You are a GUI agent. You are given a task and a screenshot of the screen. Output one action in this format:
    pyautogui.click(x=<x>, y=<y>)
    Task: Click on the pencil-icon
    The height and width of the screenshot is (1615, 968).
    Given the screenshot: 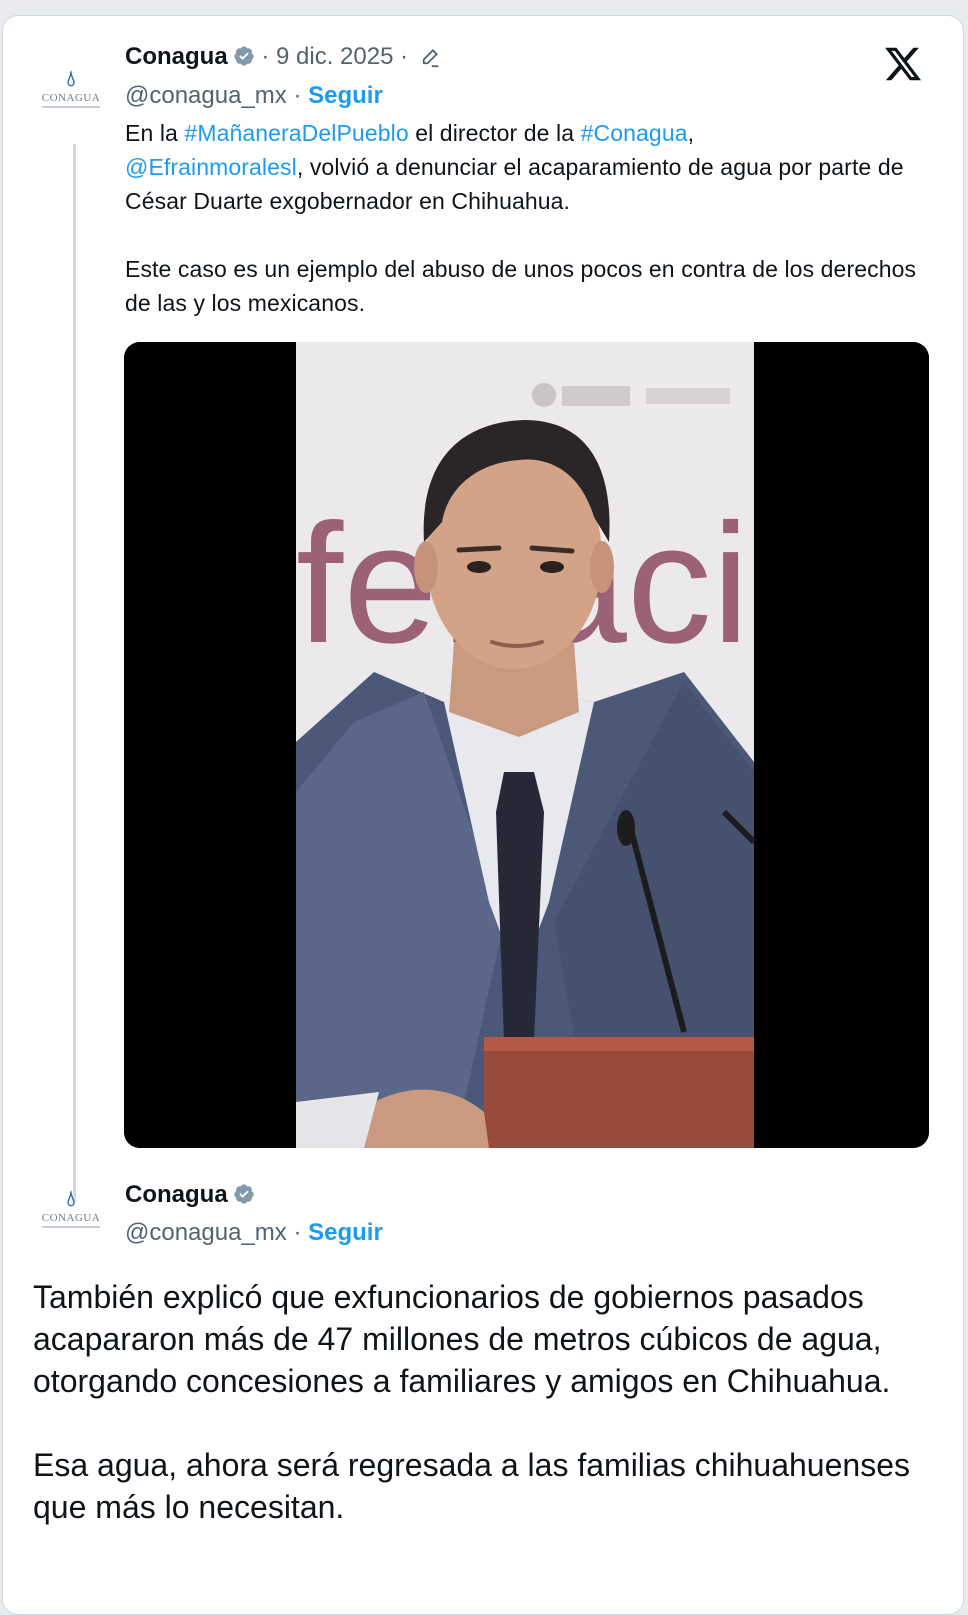 What is the action you would take?
    pyautogui.click(x=430, y=57)
    